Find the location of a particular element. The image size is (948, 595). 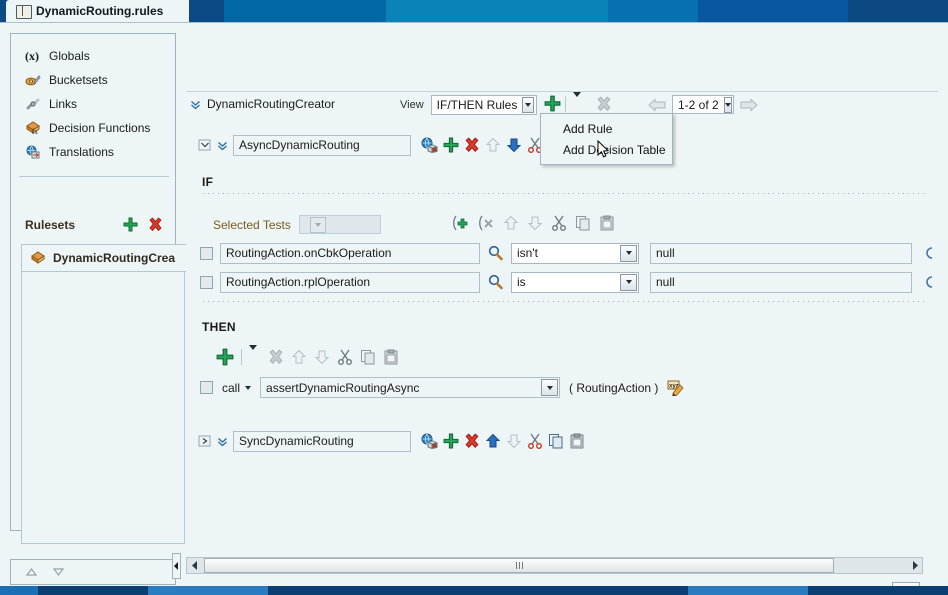

paste-button is located at coordinates (577, 441).